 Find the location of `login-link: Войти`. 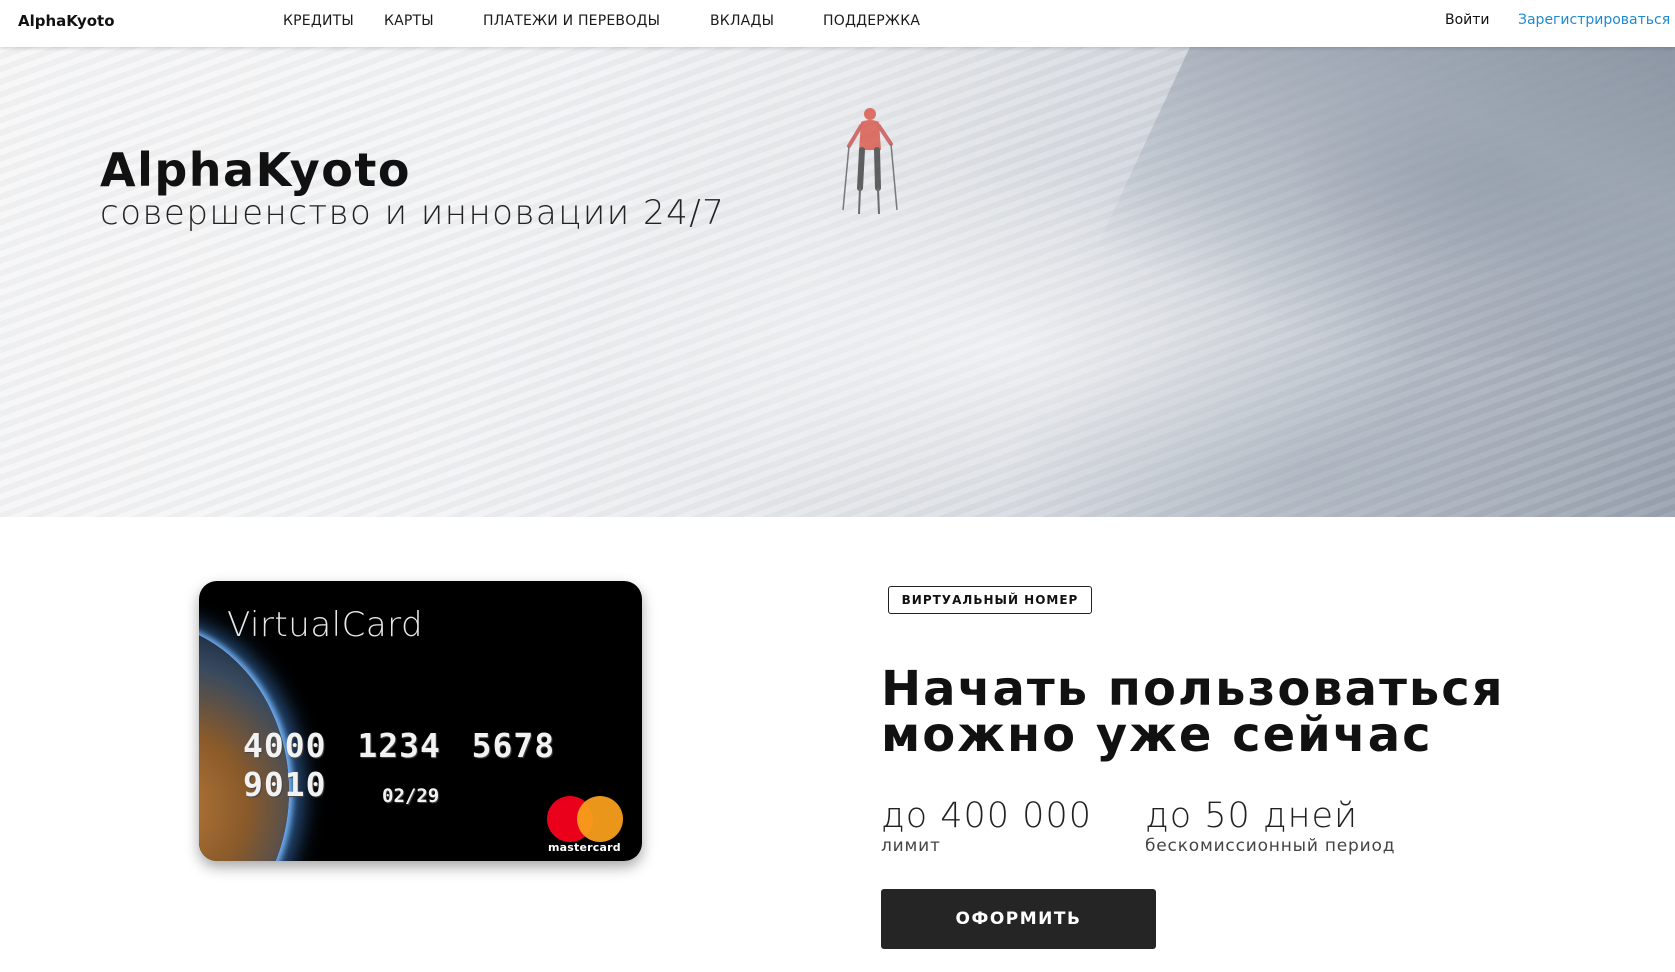

login-link: Войти is located at coordinates (1467, 20).